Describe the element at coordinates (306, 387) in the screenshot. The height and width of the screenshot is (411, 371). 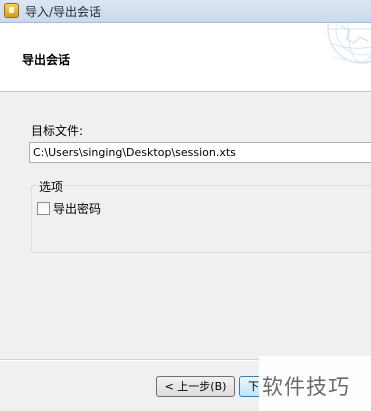
I see `watermark-text: 软件技巧` at that location.